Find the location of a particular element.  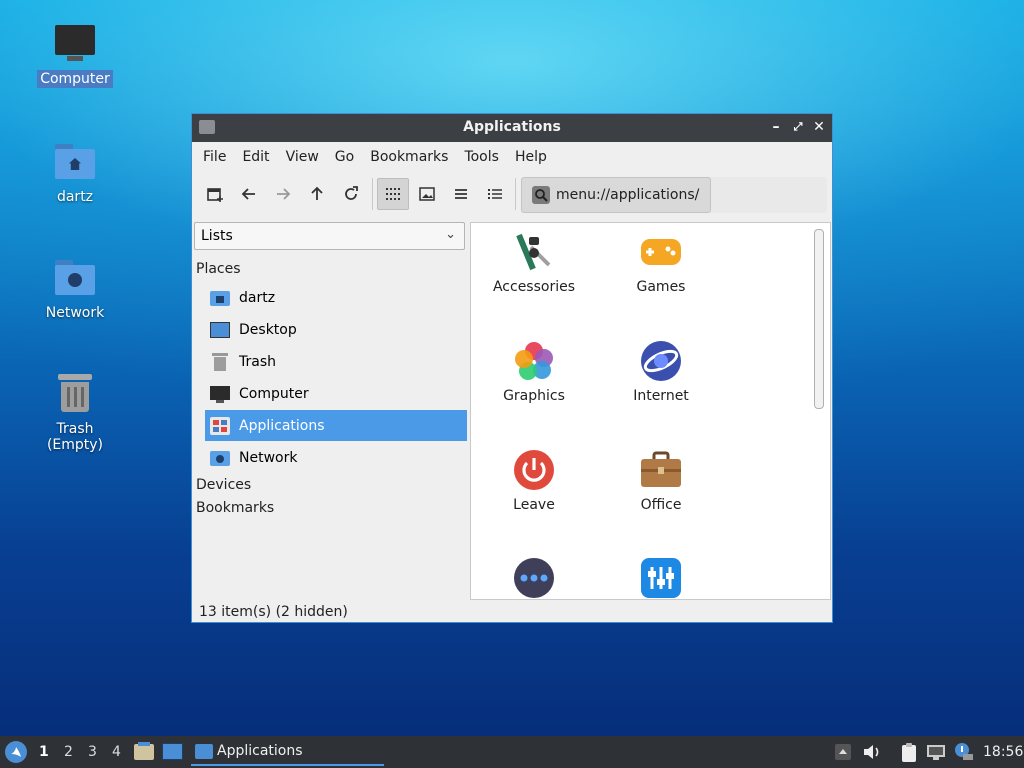

clipboard-icon is located at coordinates (909, 752).